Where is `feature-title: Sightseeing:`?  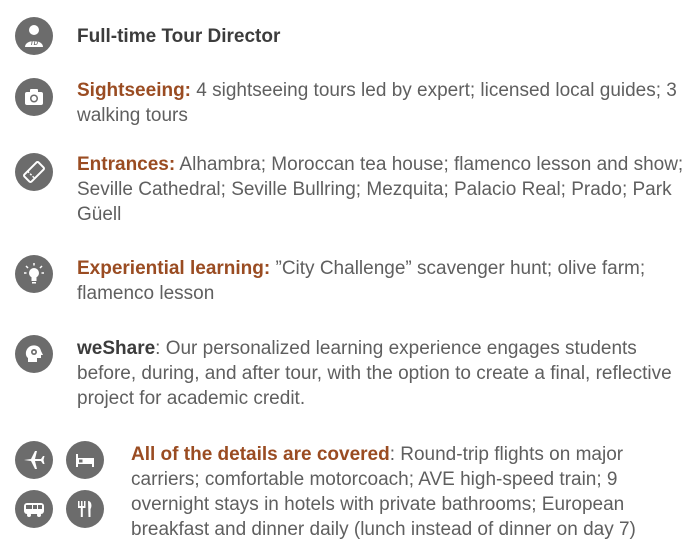 feature-title: Sightseeing: is located at coordinates (134, 90).